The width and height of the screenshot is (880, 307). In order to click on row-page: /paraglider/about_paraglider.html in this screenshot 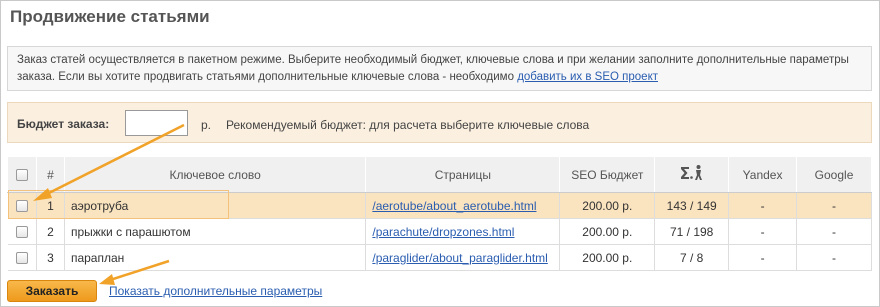, I will do `click(463, 257)`.